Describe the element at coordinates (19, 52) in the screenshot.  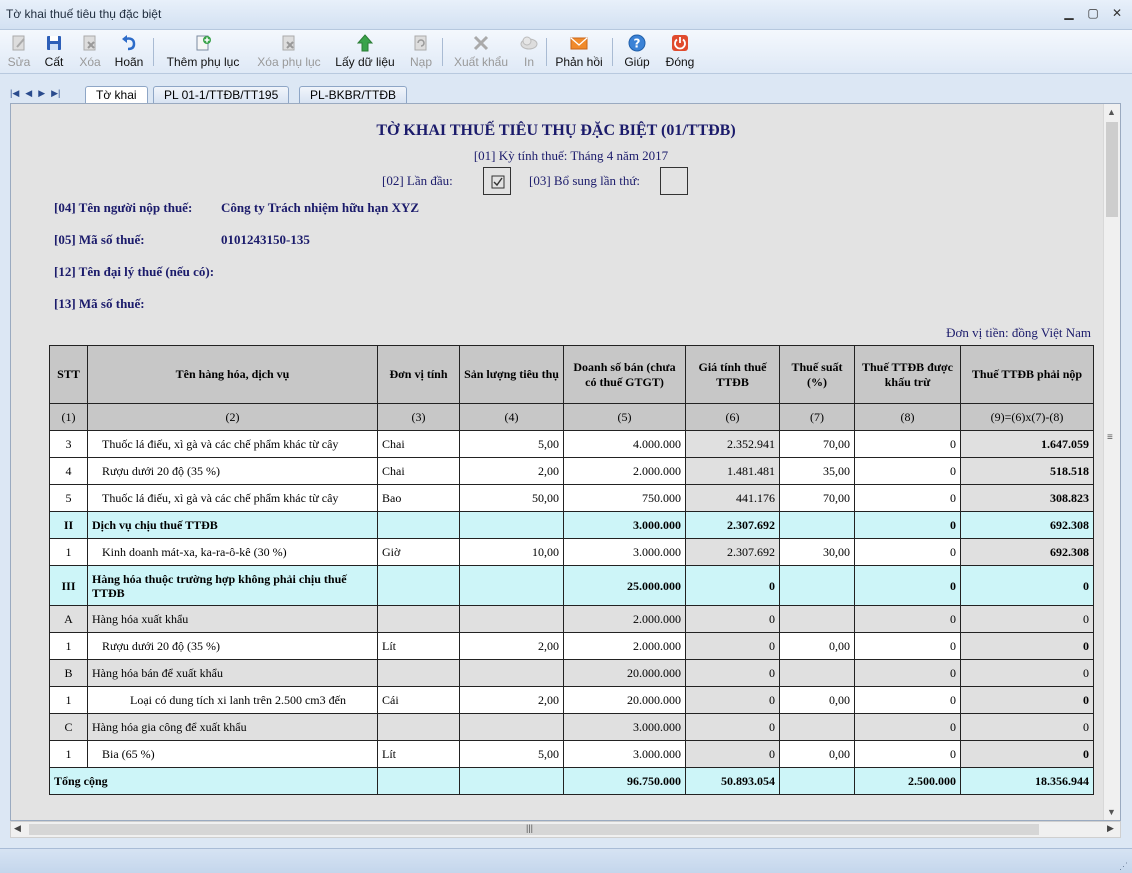
I see `edit-button: Sửa` at that location.